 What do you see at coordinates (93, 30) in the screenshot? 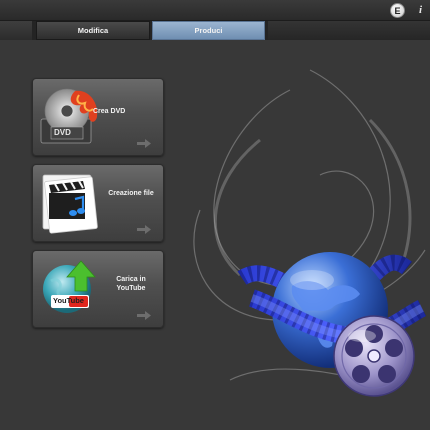
I see `tab-modifica: Modifica` at bounding box center [93, 30].